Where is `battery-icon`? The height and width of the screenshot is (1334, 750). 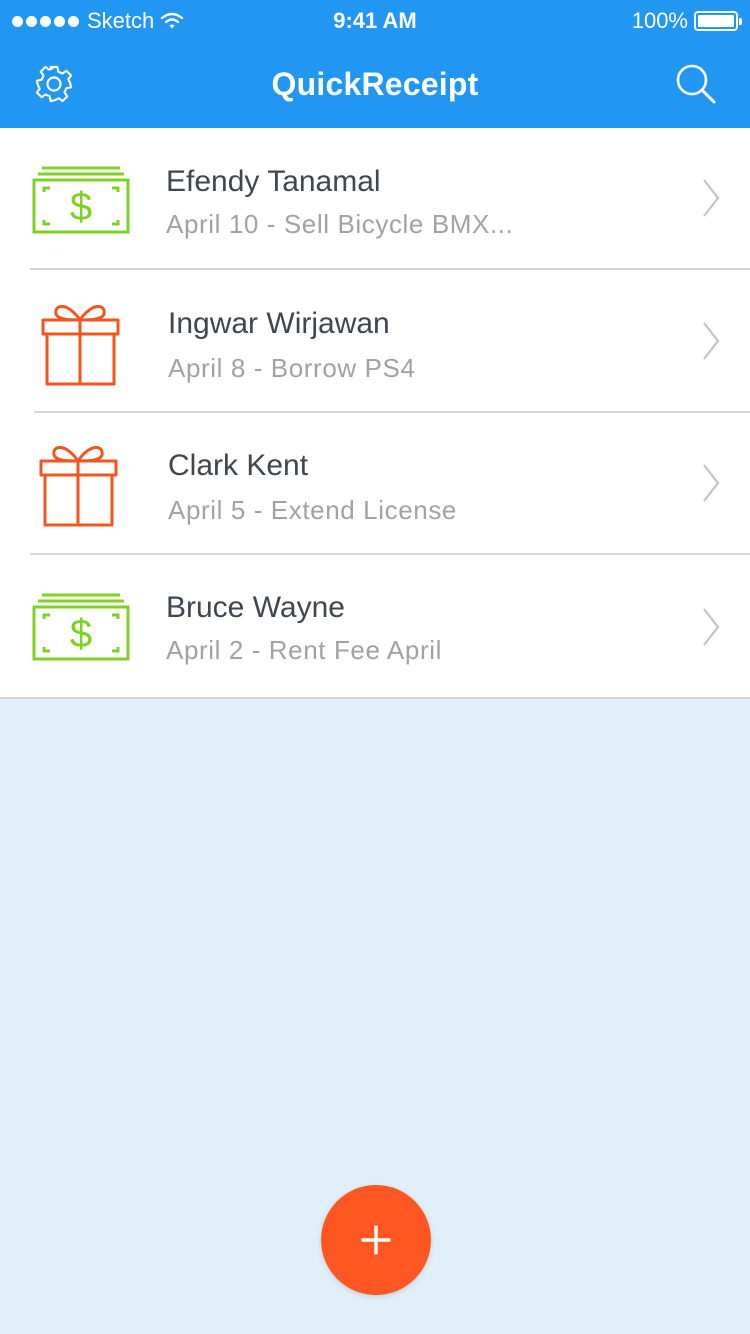
battery-icon is located at coordinates (718, 21).